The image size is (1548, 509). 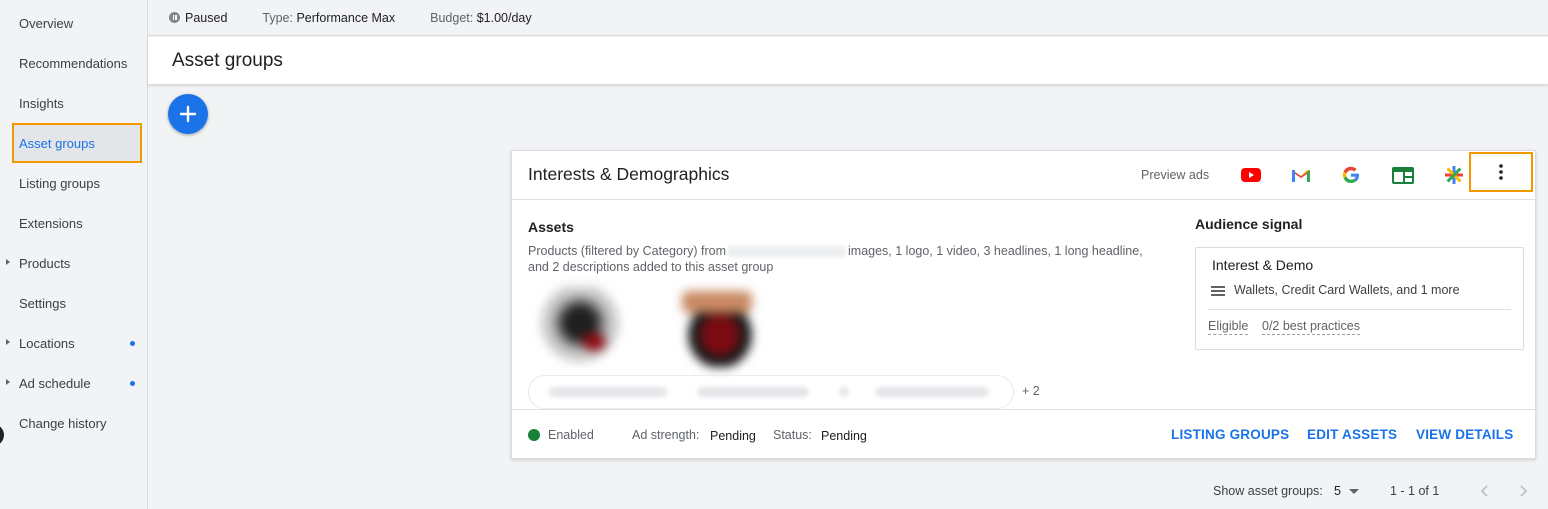 I want to click on listing-groups-button: LISTING GROUPS, so click(x=1230, y=434).